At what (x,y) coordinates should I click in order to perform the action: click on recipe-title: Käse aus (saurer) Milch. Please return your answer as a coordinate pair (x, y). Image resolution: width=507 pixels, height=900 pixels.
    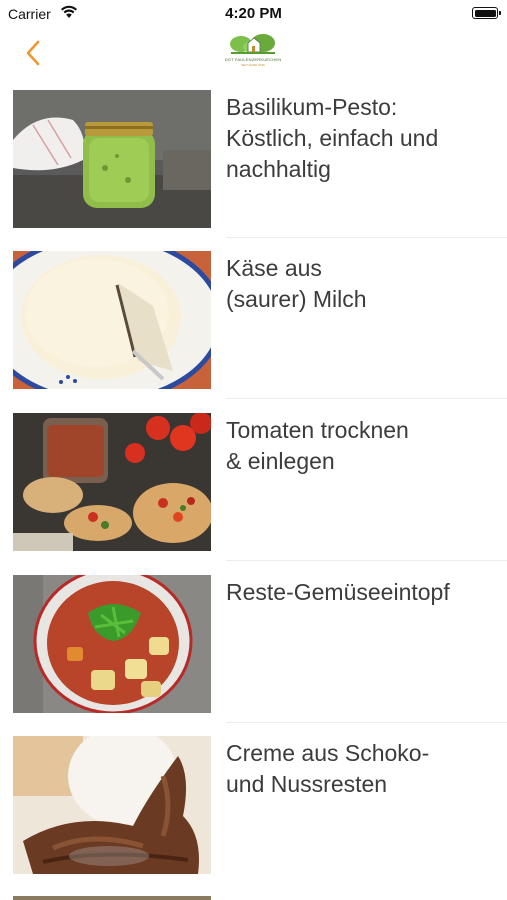
    Looking at the image, I should click on (361, 284).